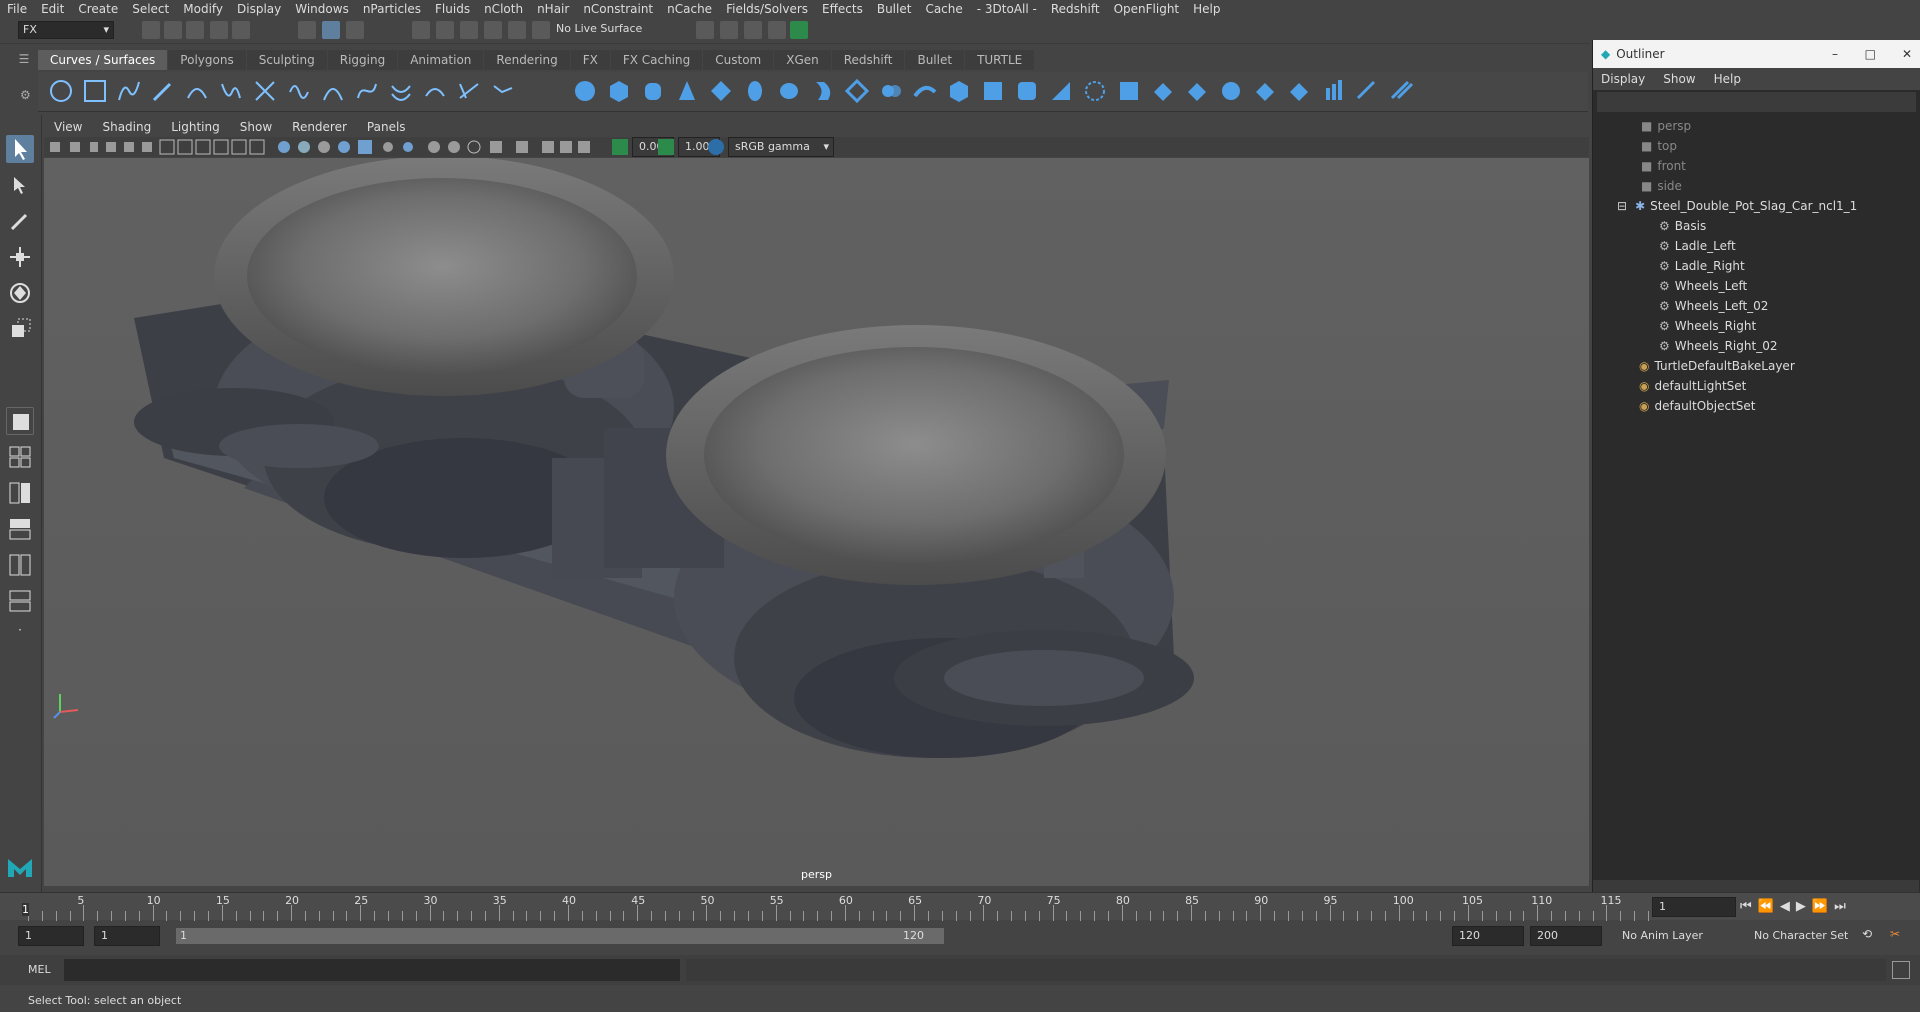  What do you see at coordinates (1727, 79) in the screenshot?
I see `outliner-menu-help: Help` at bounding box center [1727, 79].